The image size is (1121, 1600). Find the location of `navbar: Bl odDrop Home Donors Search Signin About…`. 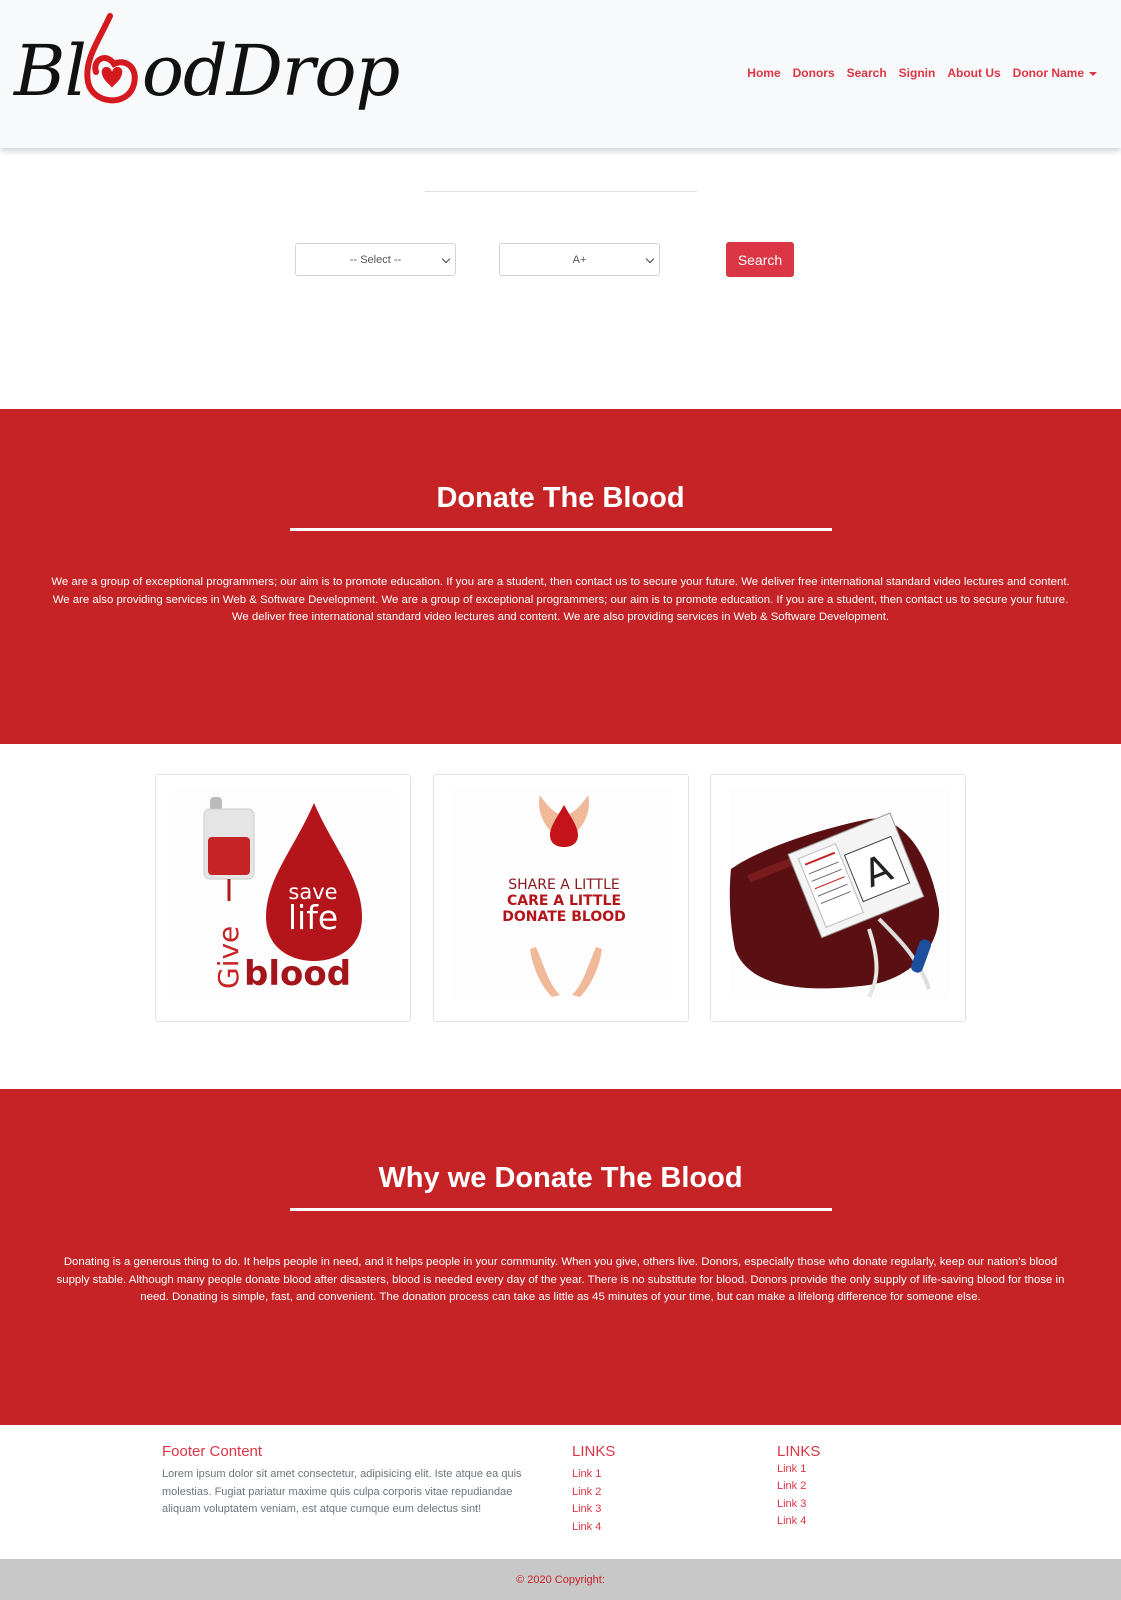

navbar: Bl odDrop Home Donors Search Signin About… is located at coordinates (560, 74).